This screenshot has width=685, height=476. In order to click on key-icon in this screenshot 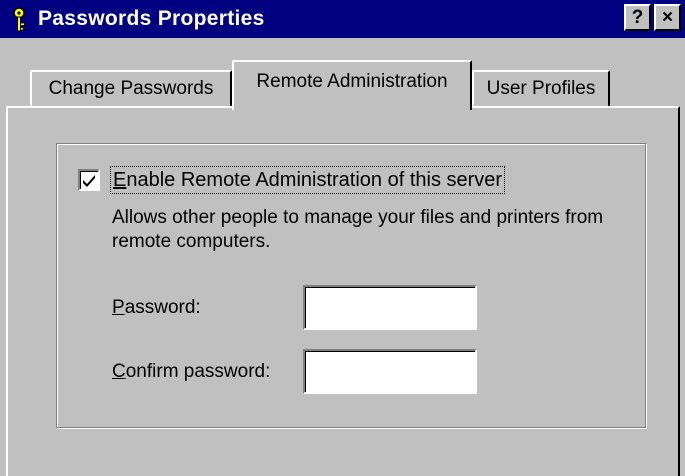, I will do `click(19, 20)`.